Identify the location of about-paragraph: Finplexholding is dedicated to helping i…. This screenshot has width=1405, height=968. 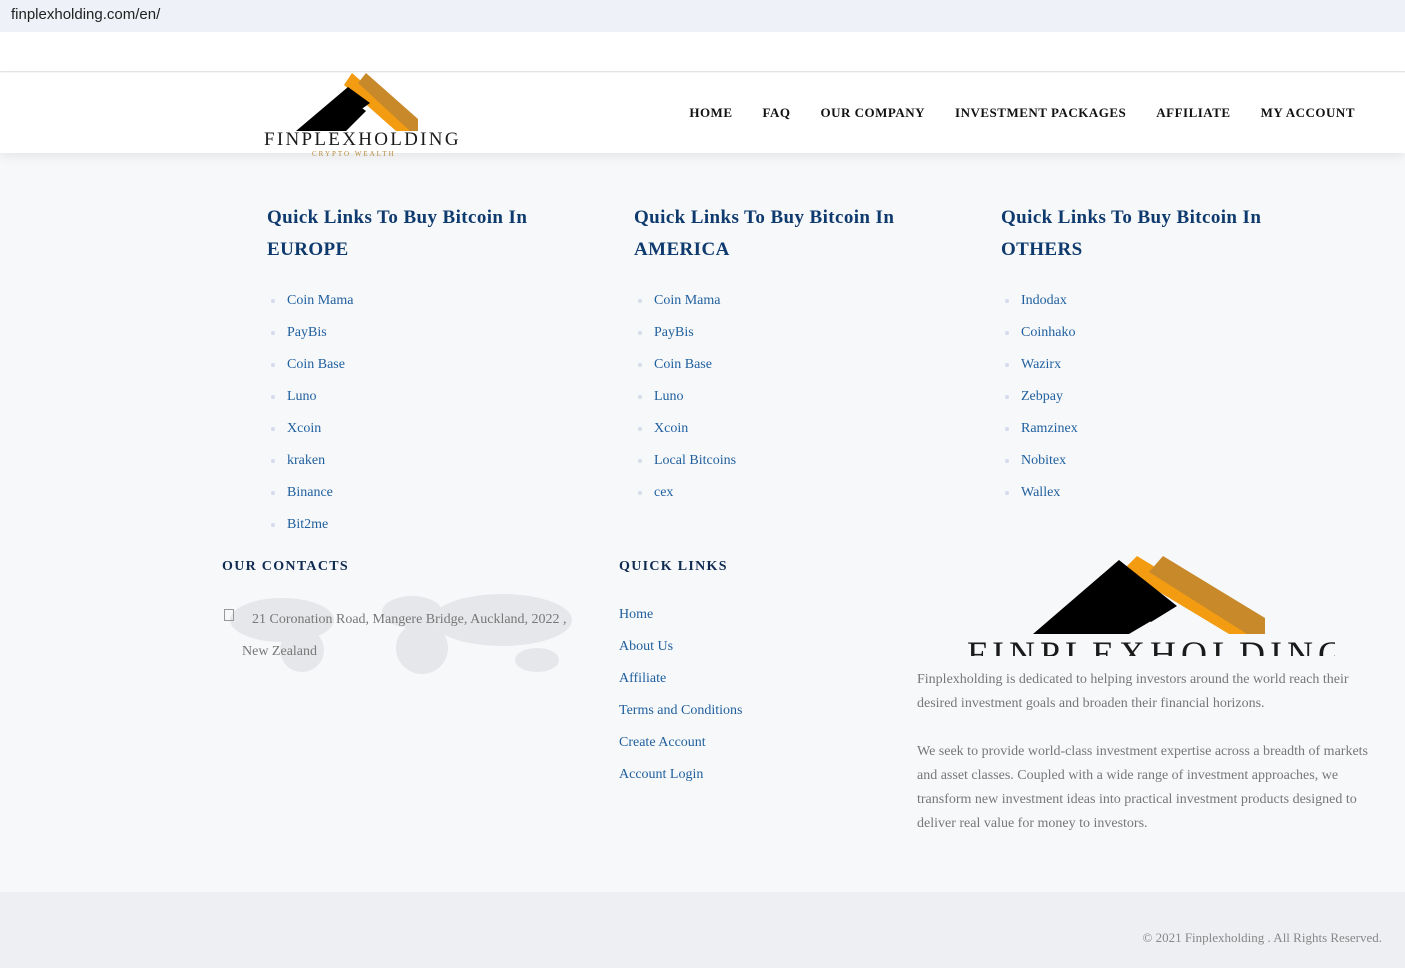
(1133, 691).